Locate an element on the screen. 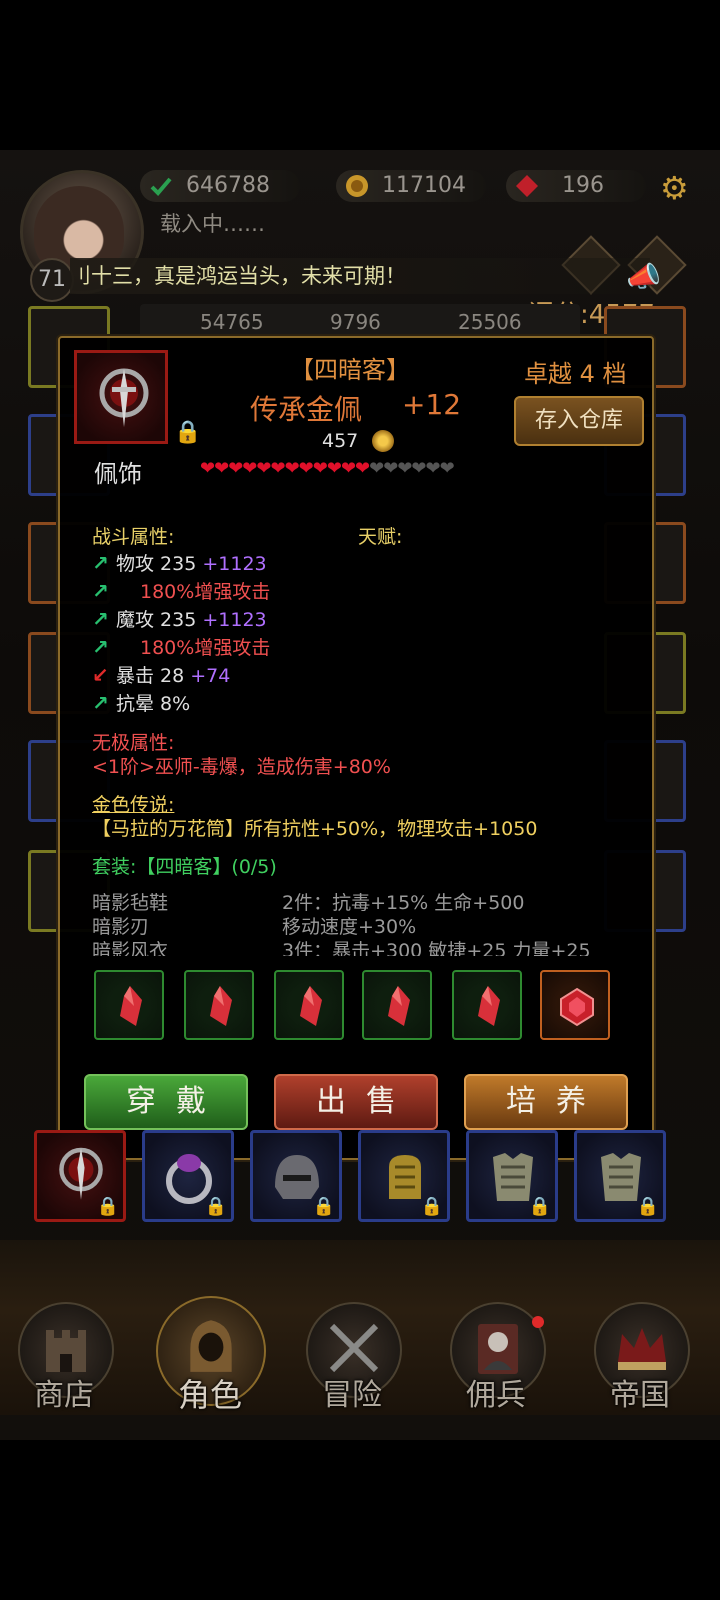 The image size is (720, 1600). store-in-warehouse-button: 存入仓库 is located at coordinates (579, 421).